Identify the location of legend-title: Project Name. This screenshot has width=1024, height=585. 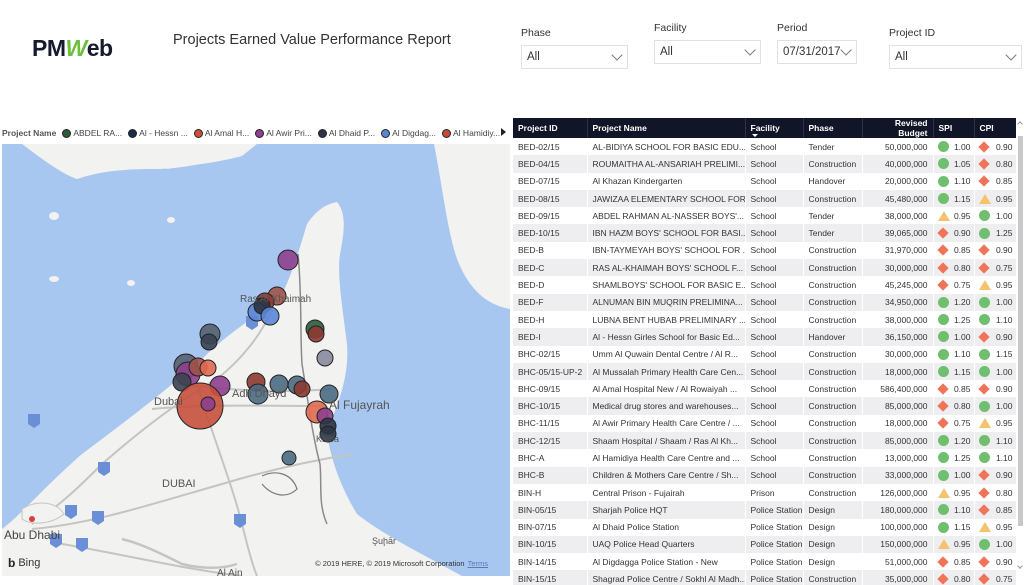
(29, 133).